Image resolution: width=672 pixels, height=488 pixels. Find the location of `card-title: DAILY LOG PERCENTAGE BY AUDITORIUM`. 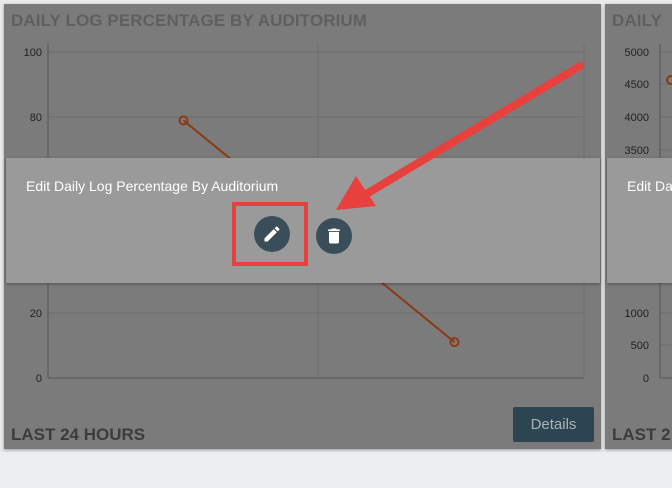

card-title: DAILY LOG PERCENTAGE BY AUDITORIUM is located at coordinates (189, 20).